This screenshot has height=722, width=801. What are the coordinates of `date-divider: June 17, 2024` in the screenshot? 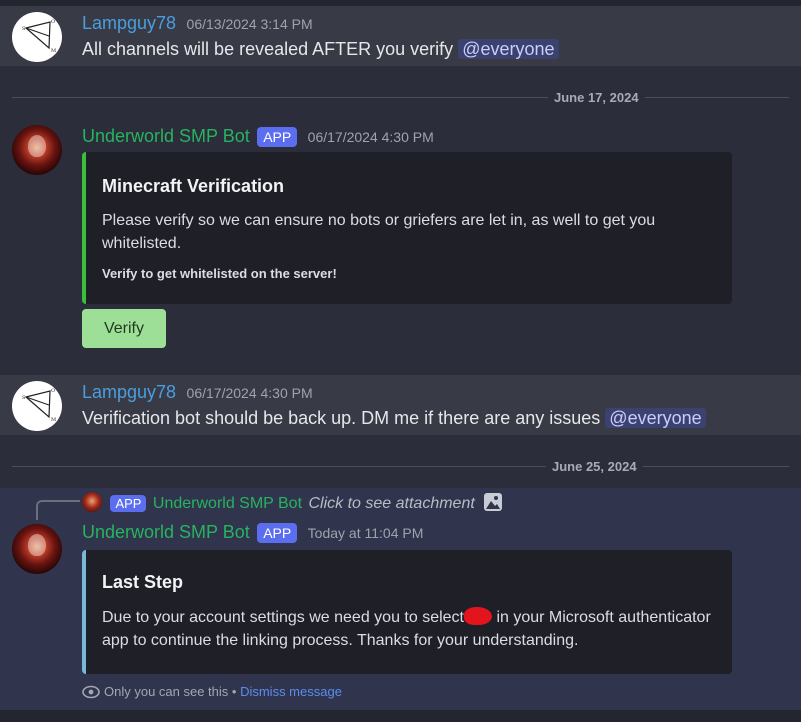 It's located at (596, 97).